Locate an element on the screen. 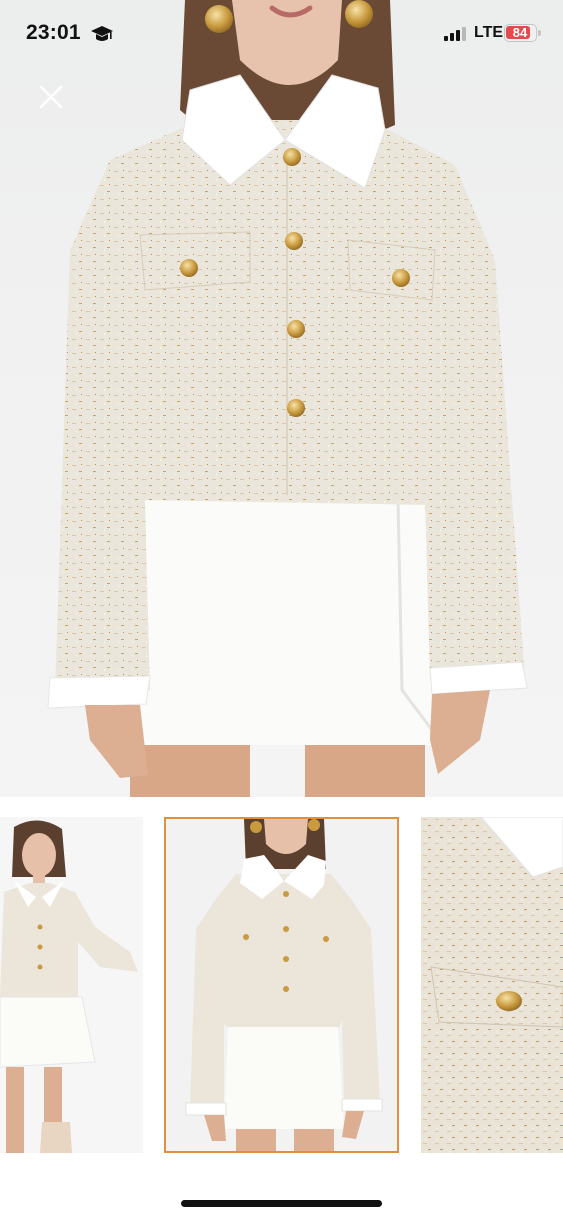  thumbnail-front-view is located at coordinates (281, 985).